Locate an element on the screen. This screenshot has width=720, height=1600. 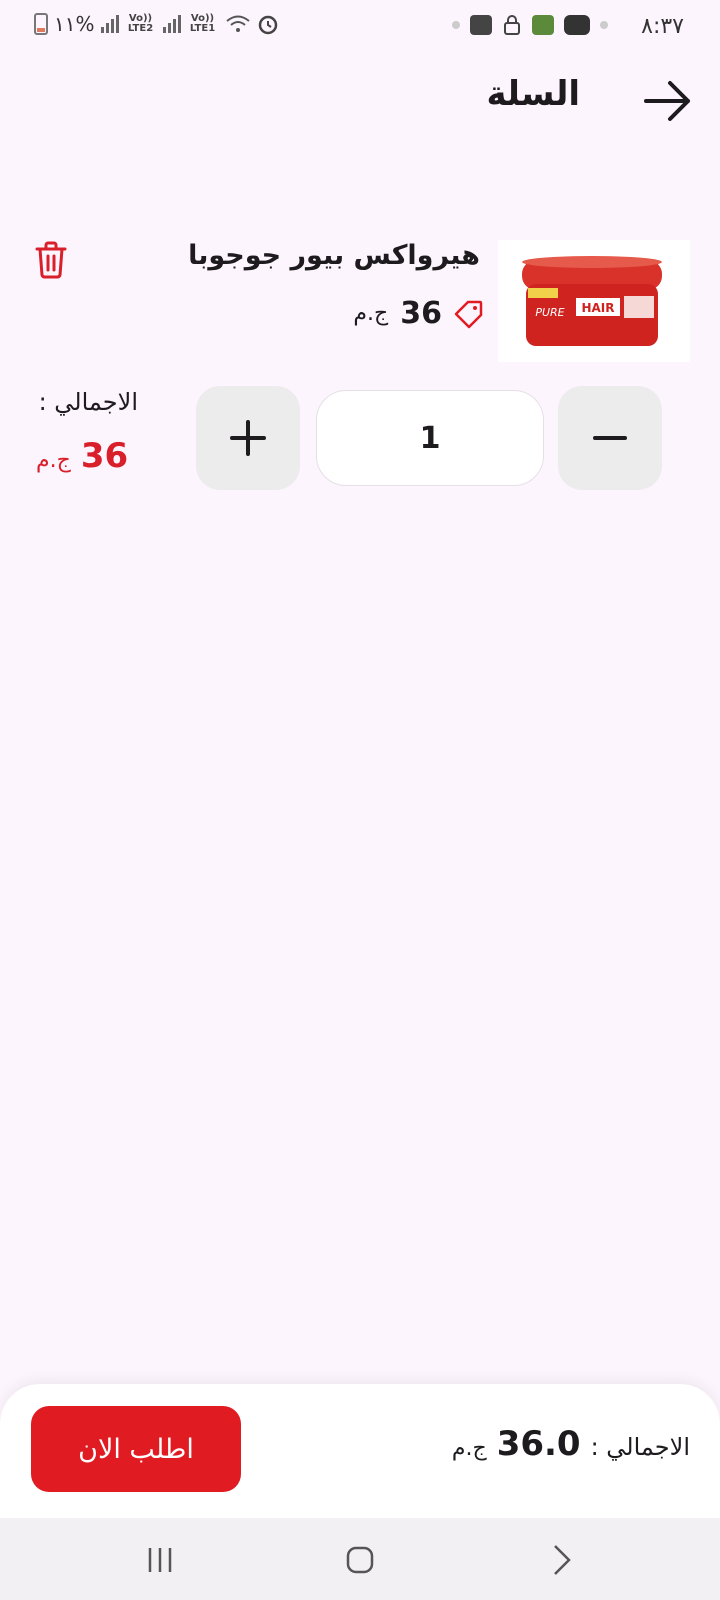
product-image: HAIR PURE is located at coordinates (594, 301).